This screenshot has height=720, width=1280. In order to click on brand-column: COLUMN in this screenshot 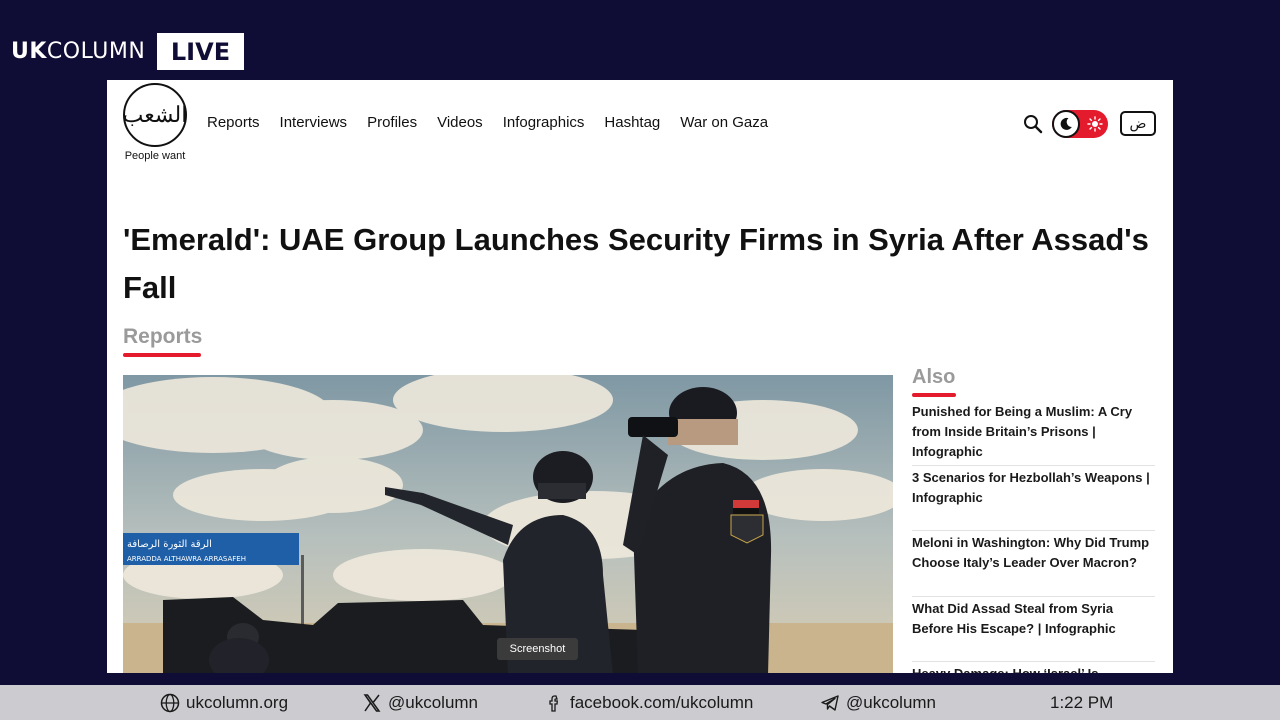, I will do `click(96, 51)`.